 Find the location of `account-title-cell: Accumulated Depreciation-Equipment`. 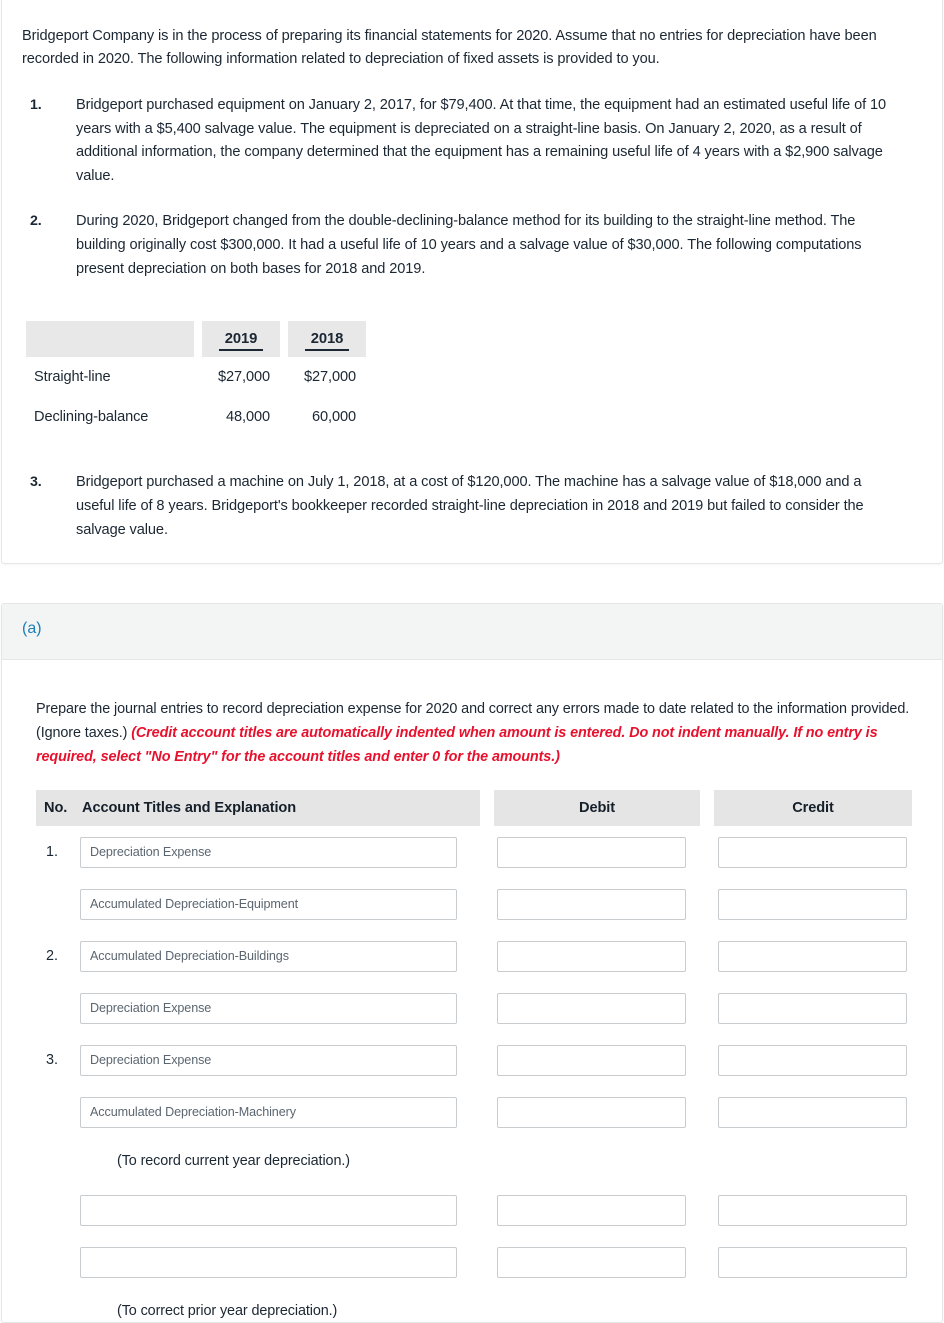

account-title-cell: Accumulated Depreciation-Equipment is located at coordinates (276, 904).